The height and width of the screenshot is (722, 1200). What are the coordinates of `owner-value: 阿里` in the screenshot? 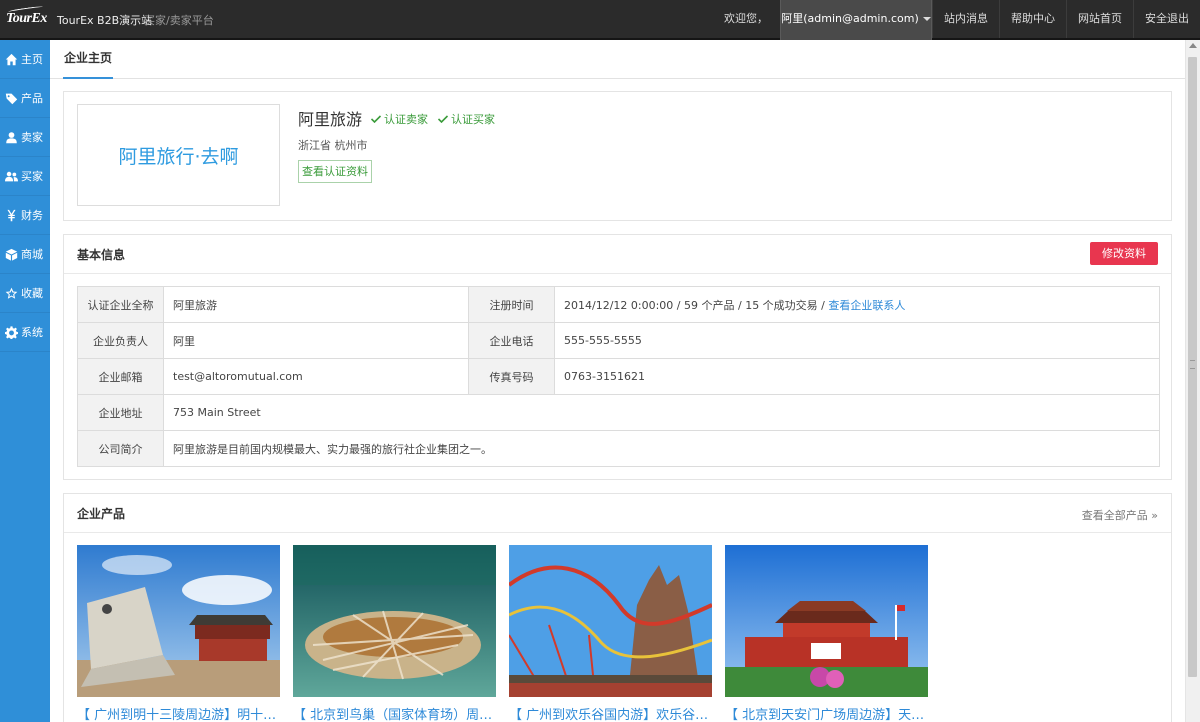 It's located at (316, 340).